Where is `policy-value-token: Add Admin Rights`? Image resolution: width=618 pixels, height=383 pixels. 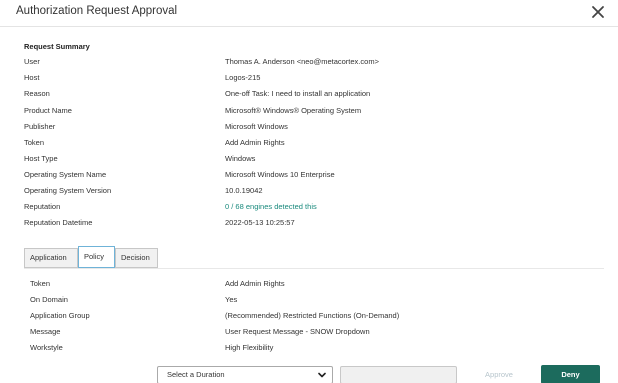
policy-value-token: Add Admin Rights is located at coordinates (255, 283).